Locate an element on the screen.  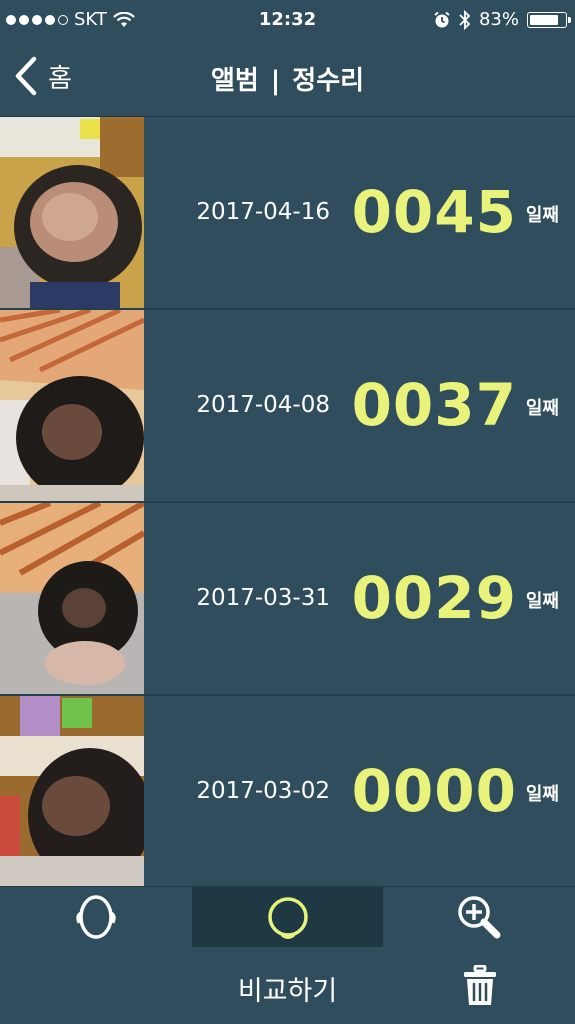
title-album: 앨범 is located at coordinates (234, 81).